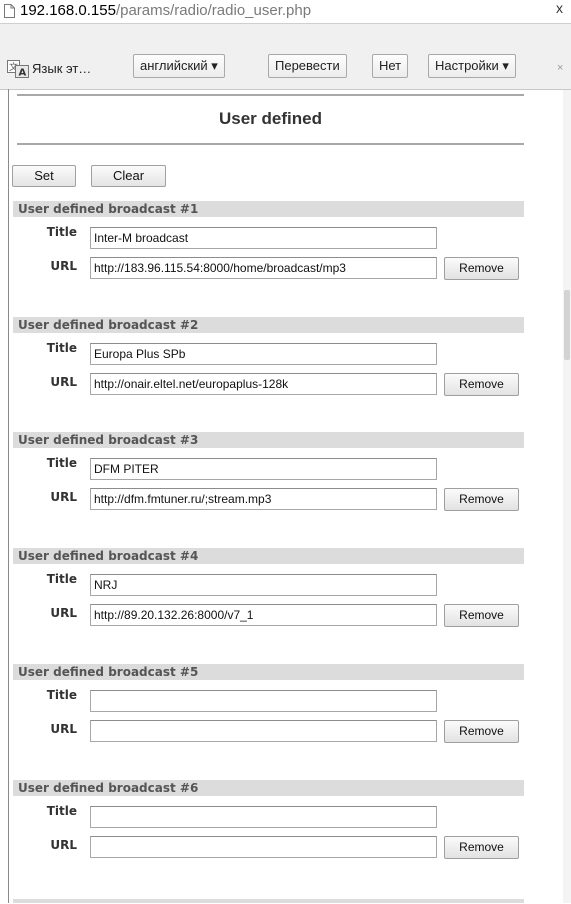 This screenshot has height=904, width=571. Describe the element at coordinates (270, 118) in the screenshot. I see `page-title: User defined` at that location.